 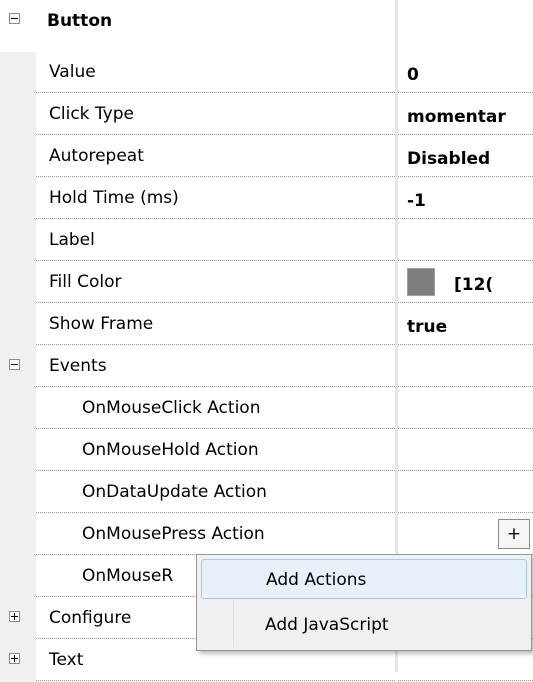 I want to click on event-name: OnMouseHold Action, so click(x=170, y=450).